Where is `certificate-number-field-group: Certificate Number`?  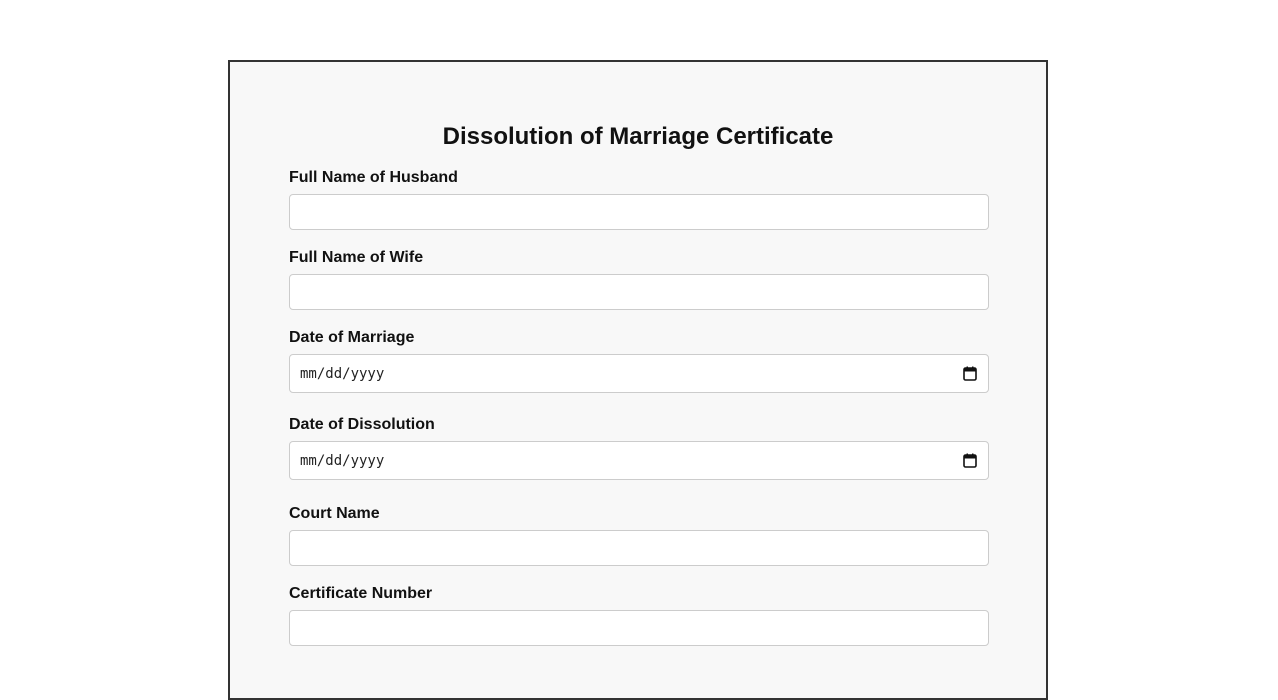 certificate-number-field-group: Certificate Number is located at coordinates (639, 615).